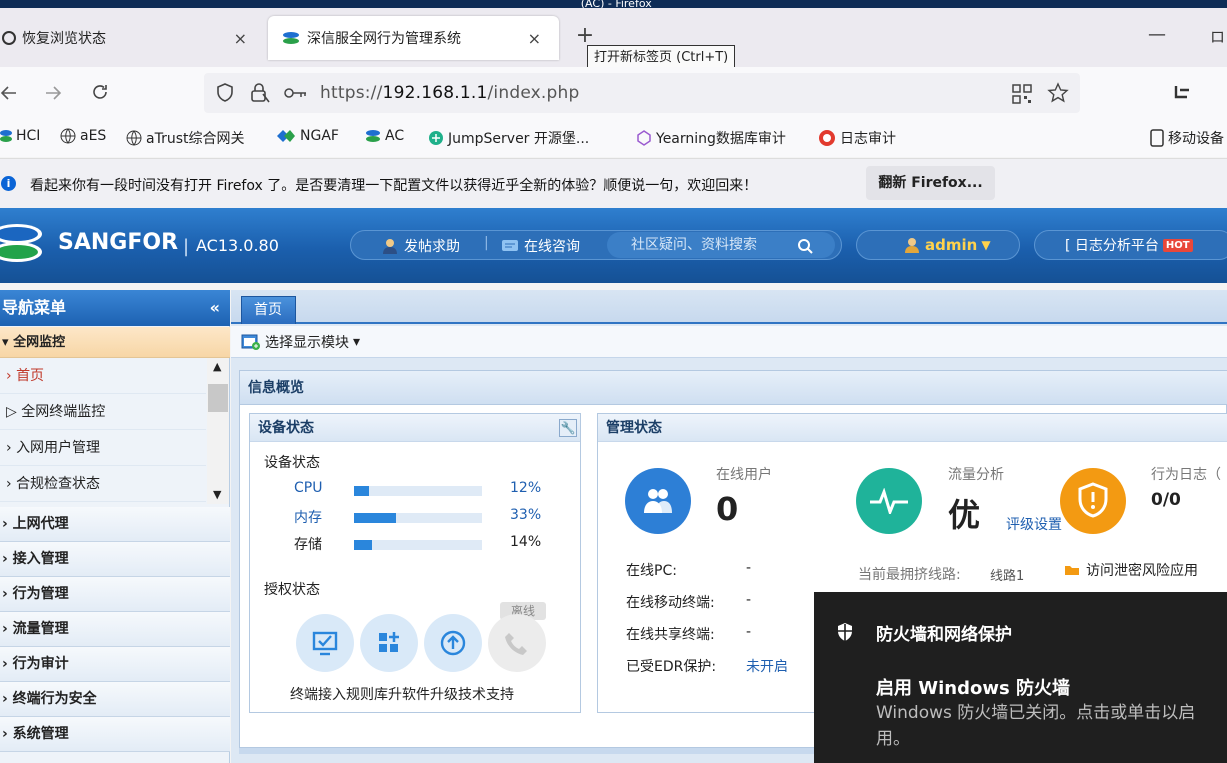  I want to click on leak-risk-link: 访问泄密风险应用, so click(1131, 570).